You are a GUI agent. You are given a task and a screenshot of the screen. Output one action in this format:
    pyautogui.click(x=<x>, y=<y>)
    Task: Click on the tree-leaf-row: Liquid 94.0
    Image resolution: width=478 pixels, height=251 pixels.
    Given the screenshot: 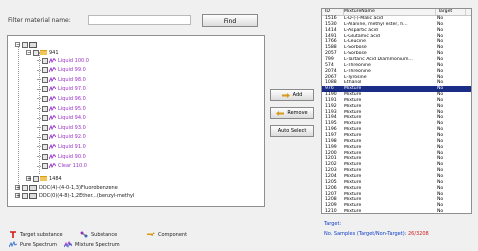 What is the action you would take?
    pyautogui.click(x=61, y=118)
    